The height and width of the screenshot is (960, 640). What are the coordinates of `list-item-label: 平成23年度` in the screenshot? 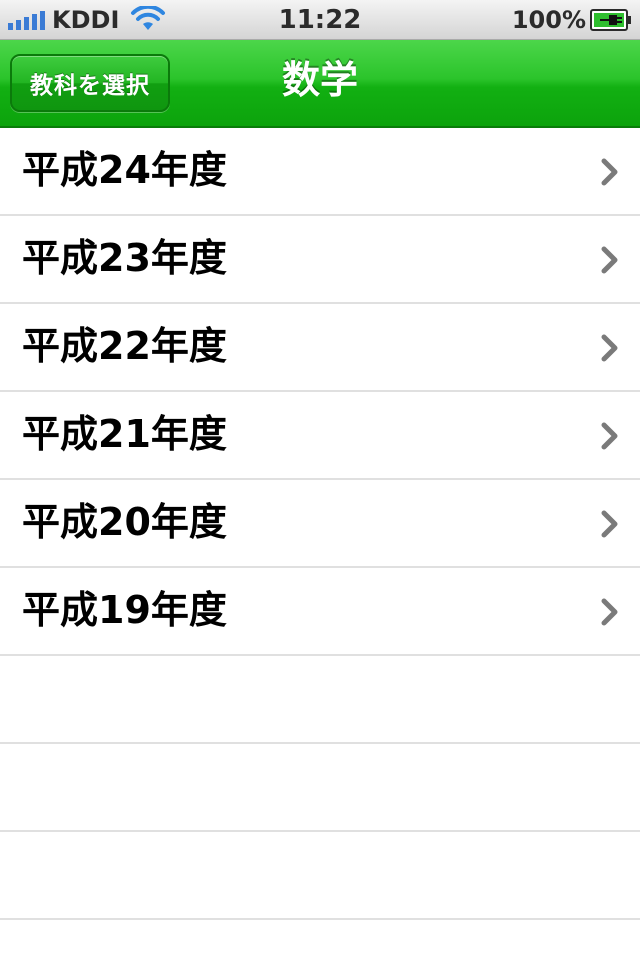 It's located at (124, 258).